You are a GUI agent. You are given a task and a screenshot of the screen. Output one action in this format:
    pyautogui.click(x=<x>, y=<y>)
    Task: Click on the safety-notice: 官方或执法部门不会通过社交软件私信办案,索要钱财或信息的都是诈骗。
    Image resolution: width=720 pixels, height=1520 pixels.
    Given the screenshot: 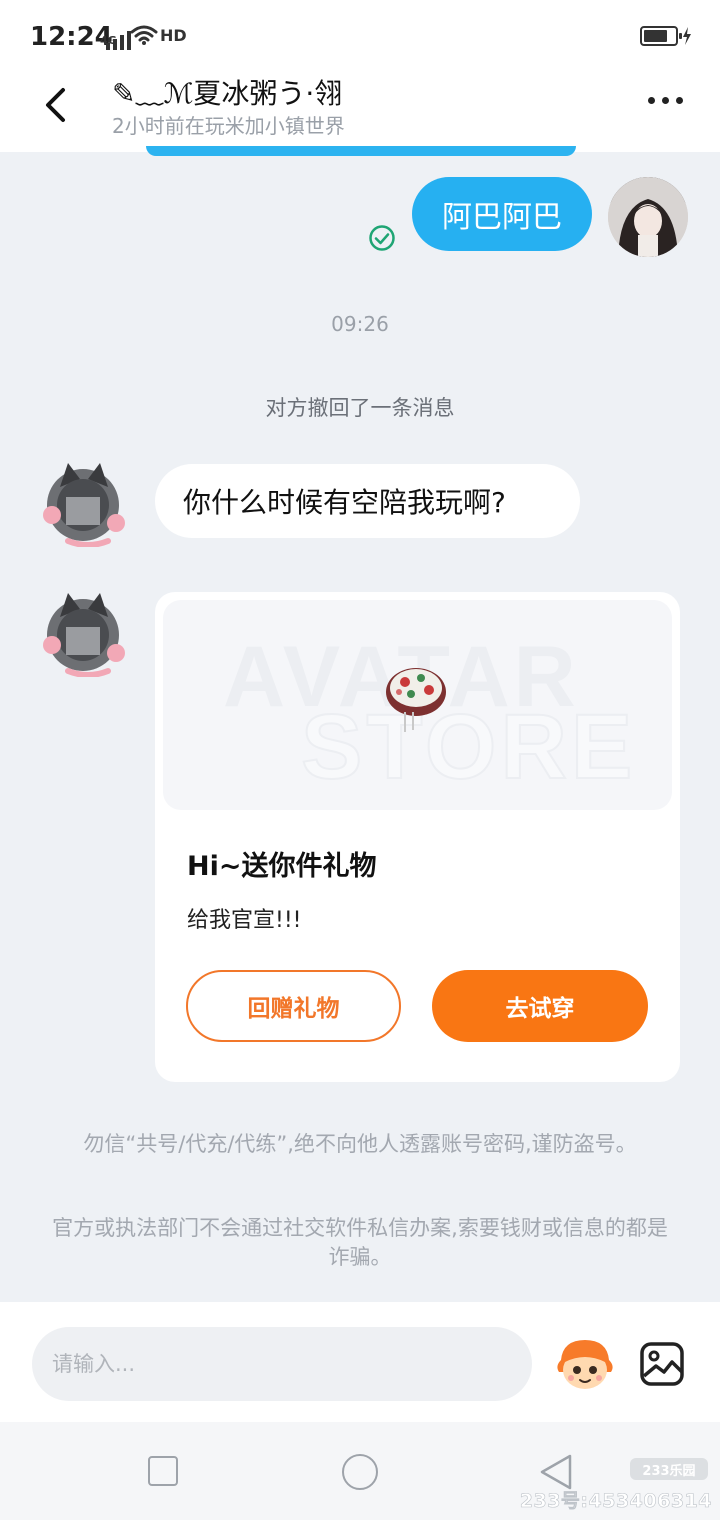 What is the action you would take?
    pyautogui.click(x=360, y=1242)
    